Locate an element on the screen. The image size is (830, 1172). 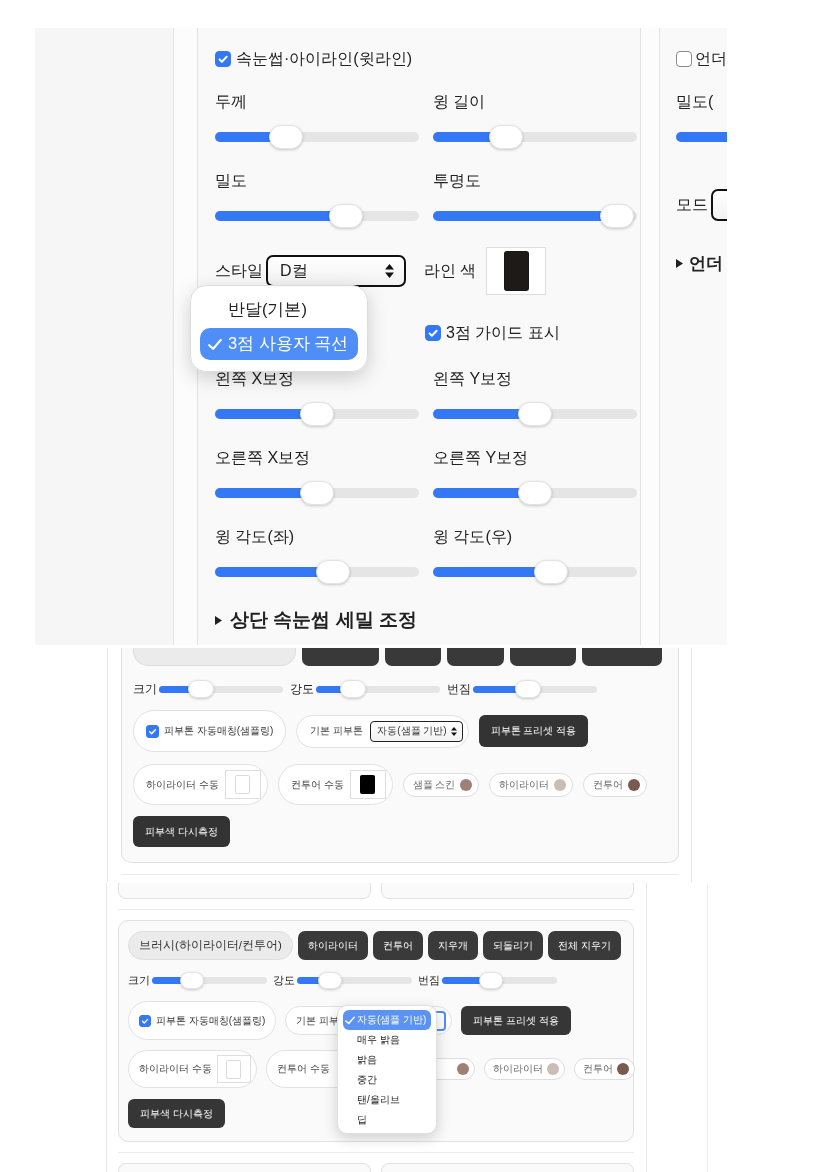
slider-label: 왼쪽 X보정 is located at coordinates (255, 379).